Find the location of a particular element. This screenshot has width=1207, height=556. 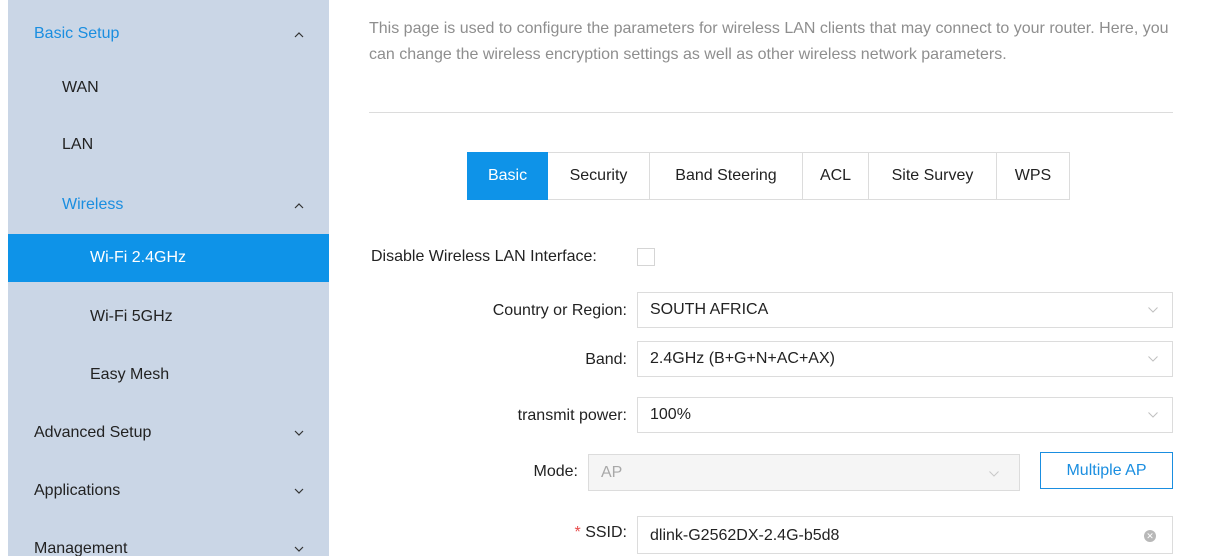

country-select: SOUTH AFRICA is located at coordinates (905, 310).